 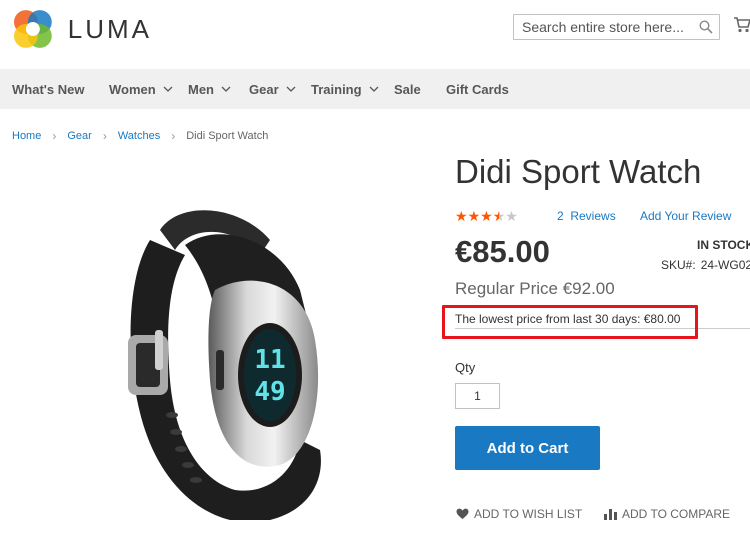 What do you see at coordinates (477, 396) in the screenshot?
I see `qty-input` at bounding box center [477, 396].